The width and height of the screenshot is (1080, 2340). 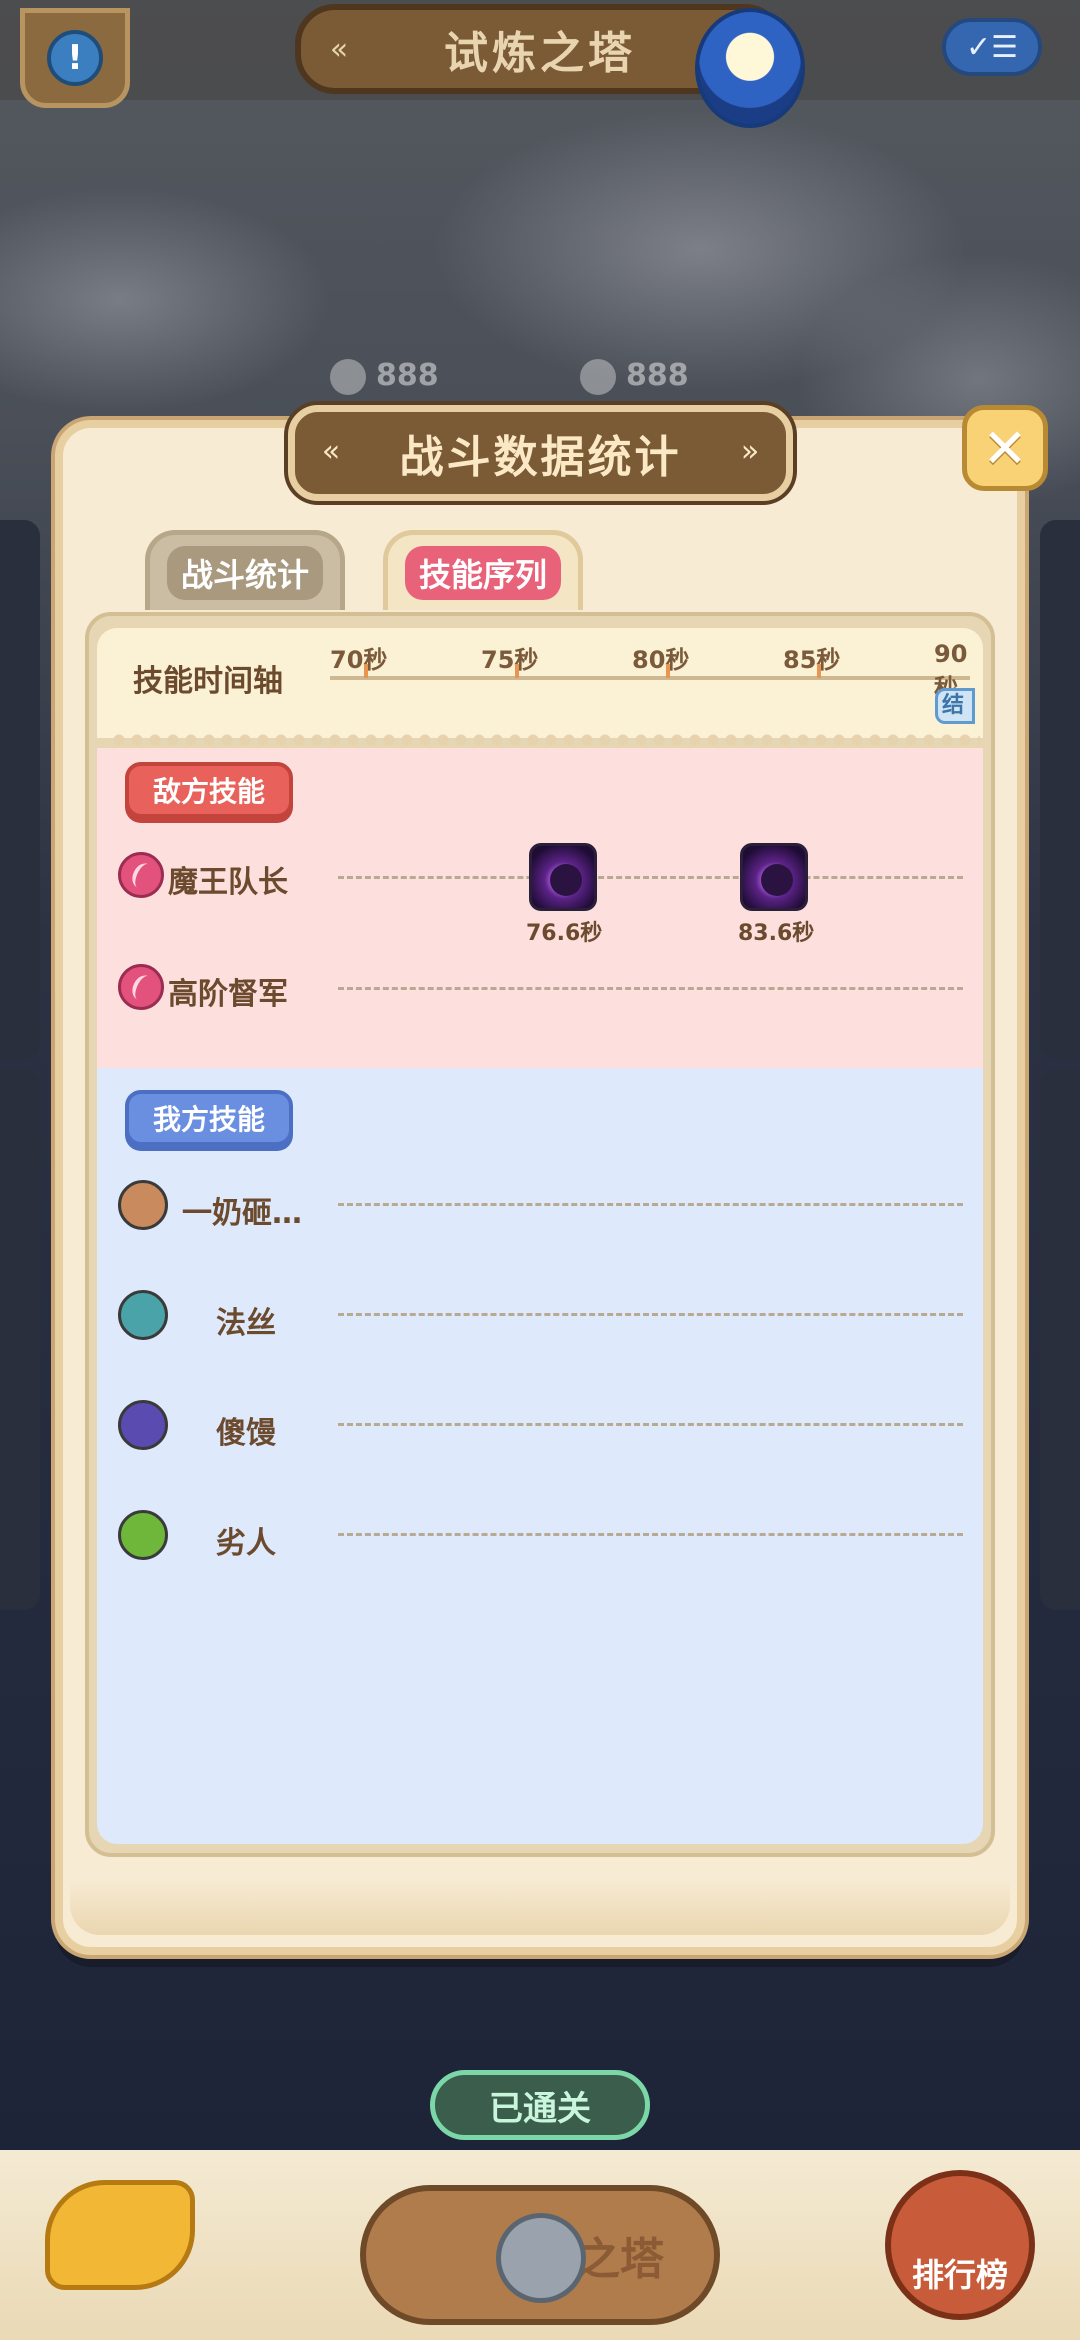 What do you see at coordinates (246, 1433) in the screenshot?
I see `ally-name: 傻馒` at bounding box center [246, 1433].